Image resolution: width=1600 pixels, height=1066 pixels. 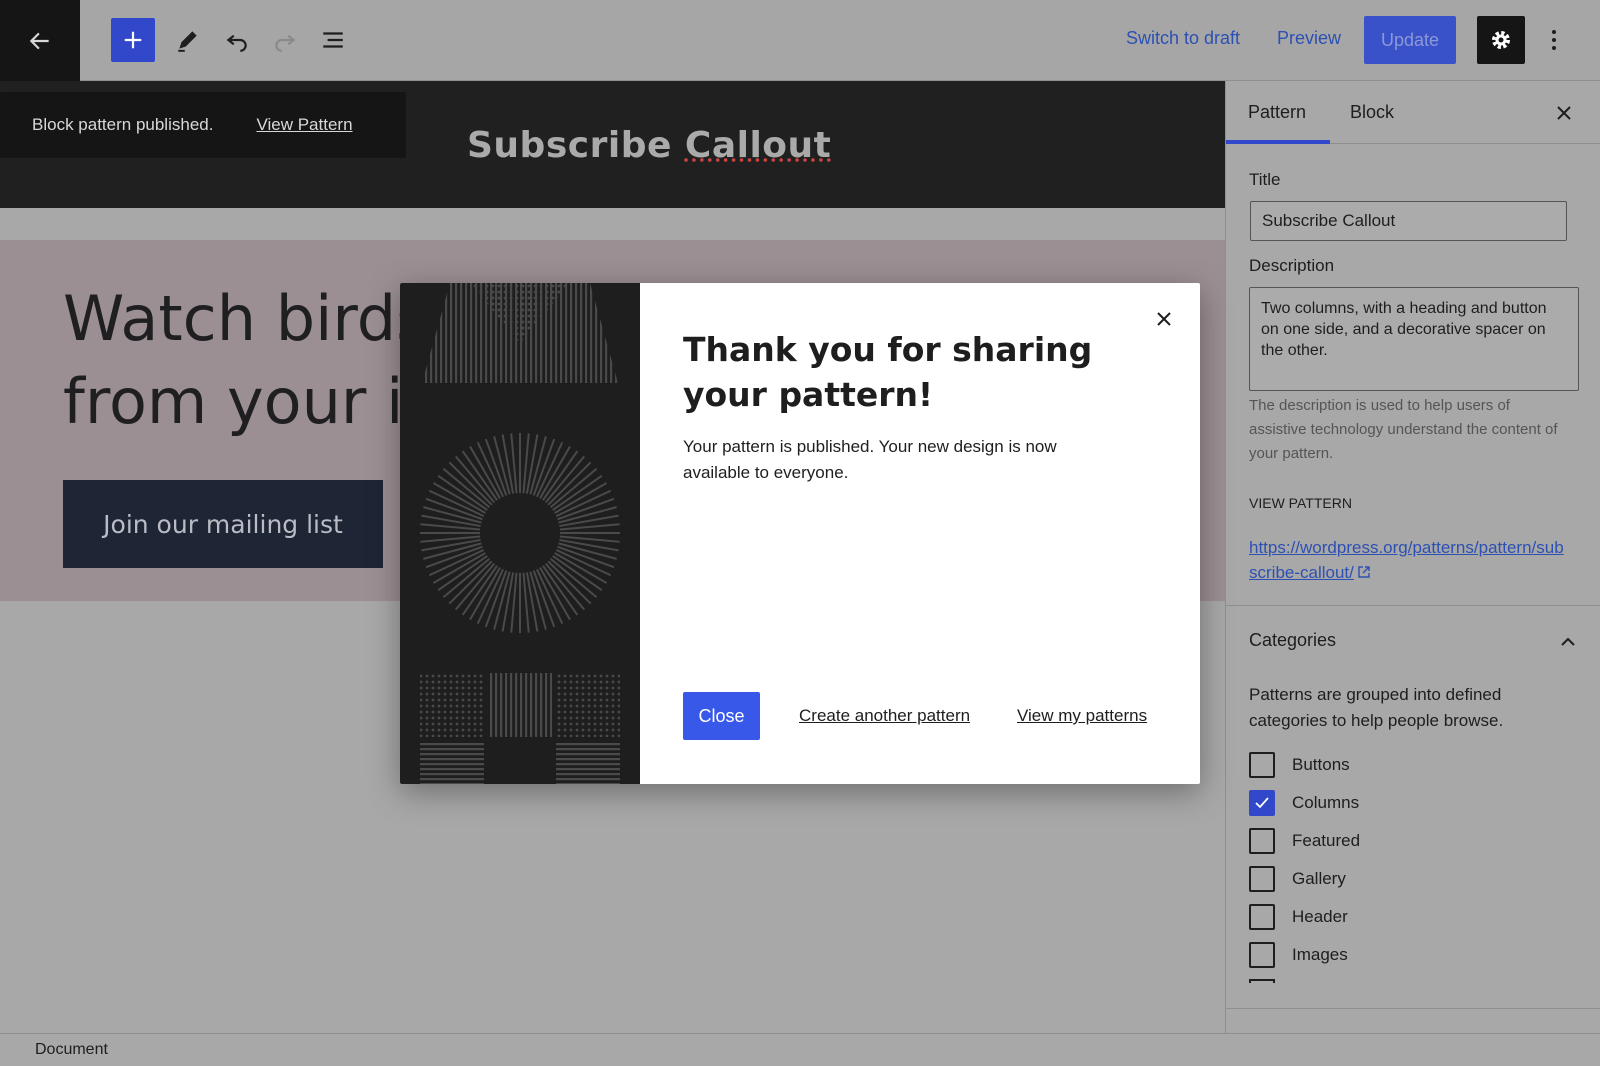 What do you see at coordinates (1326, 802) in the screenshot?
I see `category-label: Columns` at bounding box center [1326, 802].